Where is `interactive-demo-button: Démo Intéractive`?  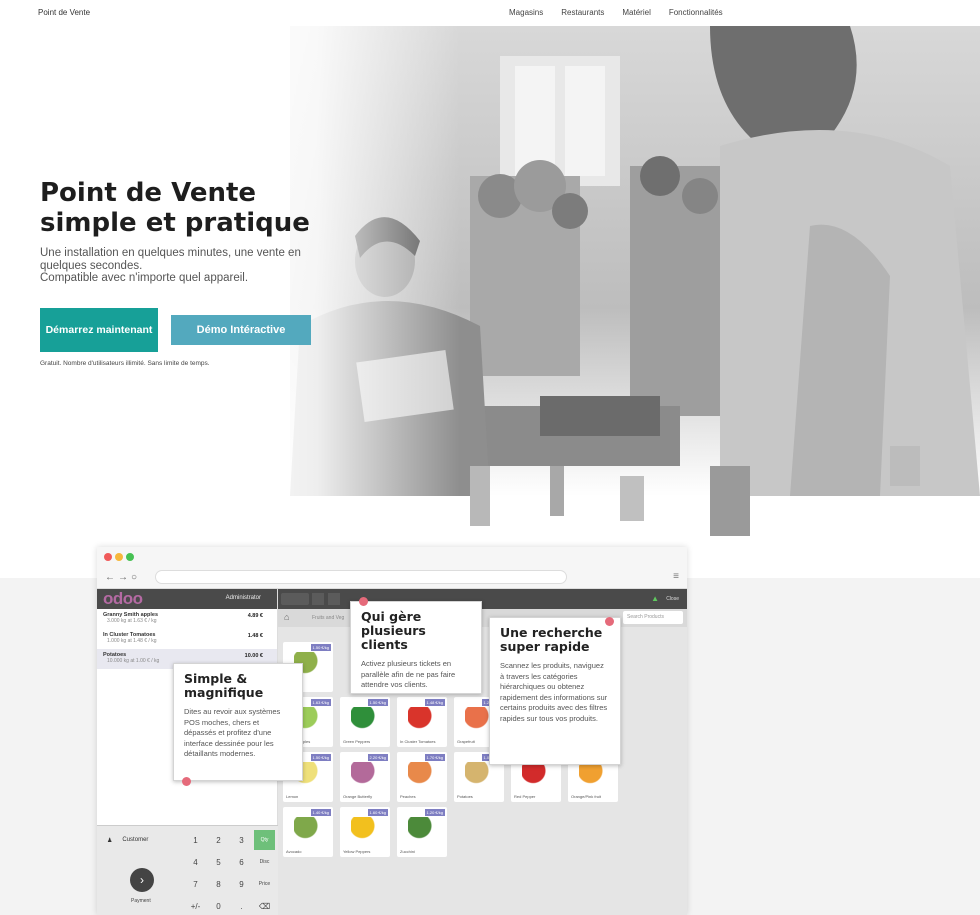
interactive-demo-button: Démo Intéractive is located at coordinates (241, 330).